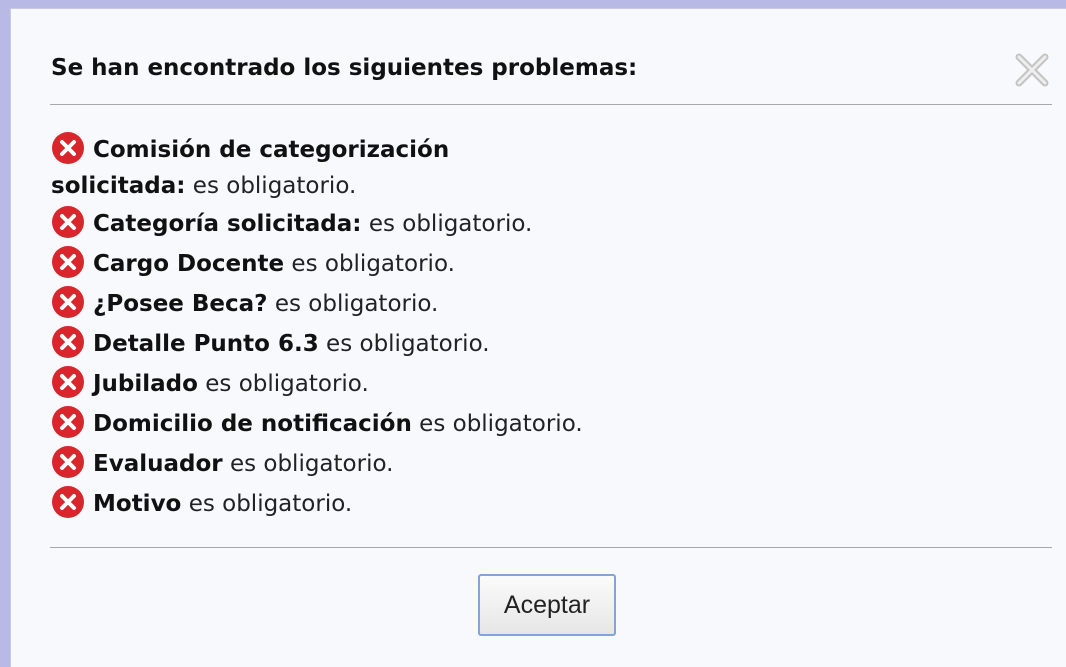  What do you see at coordinates (158, 464) in the screenshot?
I see `error-field: Evaluador` at bounding box center [158, 464].